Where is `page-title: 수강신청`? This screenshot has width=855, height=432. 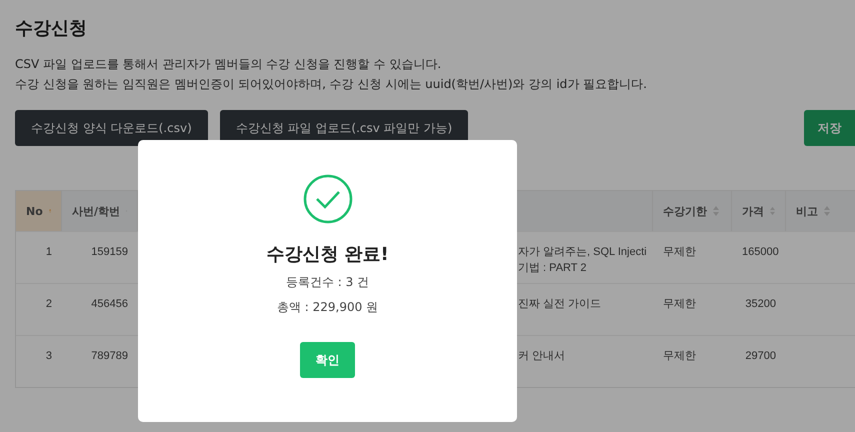
page-title: 수강신청 is located at coordinates (51, 28).